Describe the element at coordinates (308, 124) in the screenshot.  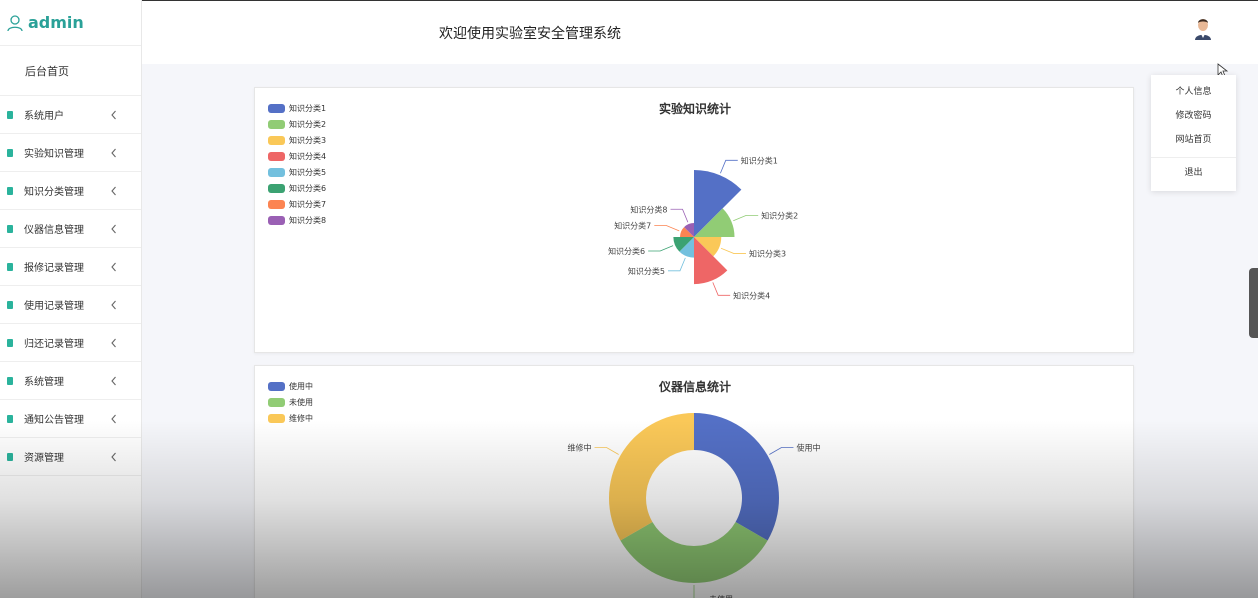
I see `legend-label: 知识分类2` at that location.